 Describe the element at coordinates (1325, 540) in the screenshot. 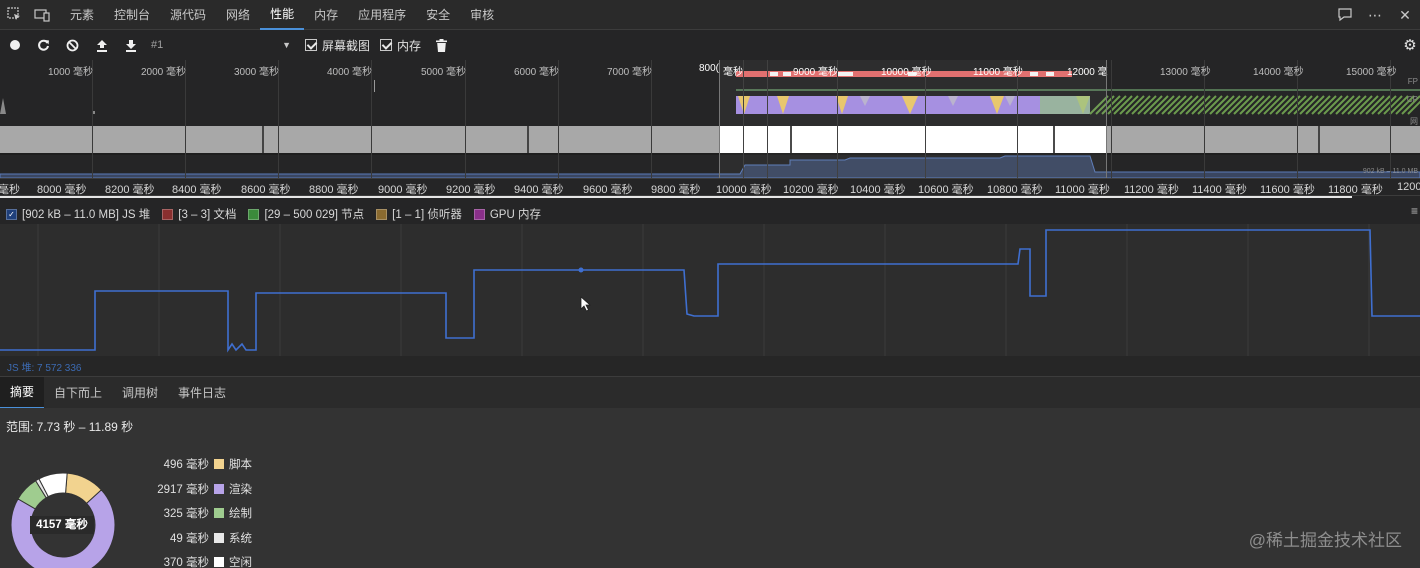

I see `watermark-text: @稀土掘金技术社区` at that location.